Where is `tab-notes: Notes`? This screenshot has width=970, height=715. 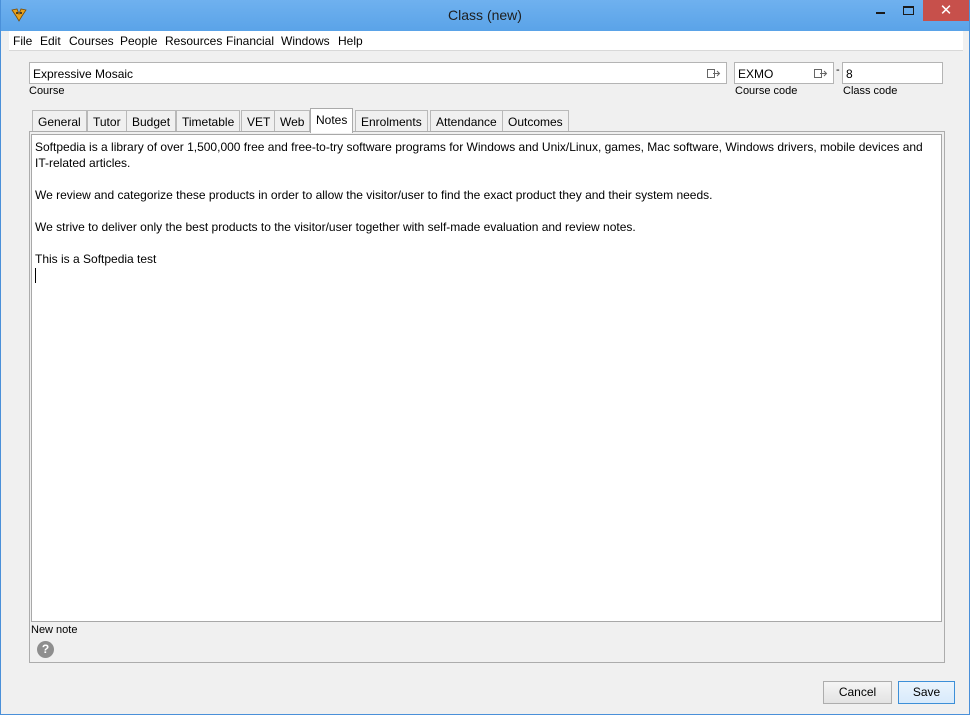 tab-notes: Notes is located at coordinates (332, 120).